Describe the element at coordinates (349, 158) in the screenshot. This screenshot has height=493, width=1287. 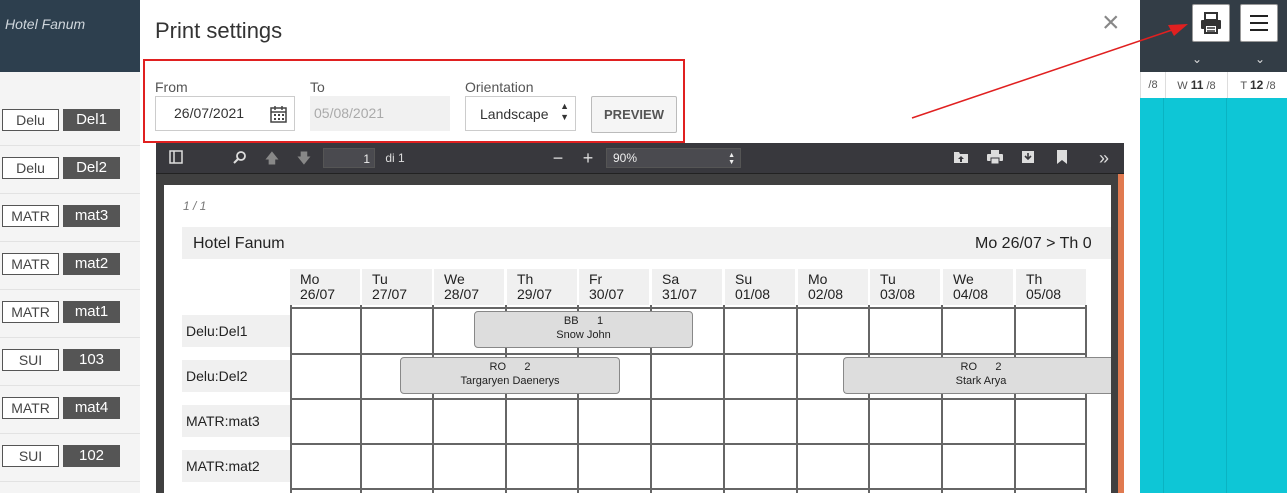
I see `page-number-input: 1` at that location.